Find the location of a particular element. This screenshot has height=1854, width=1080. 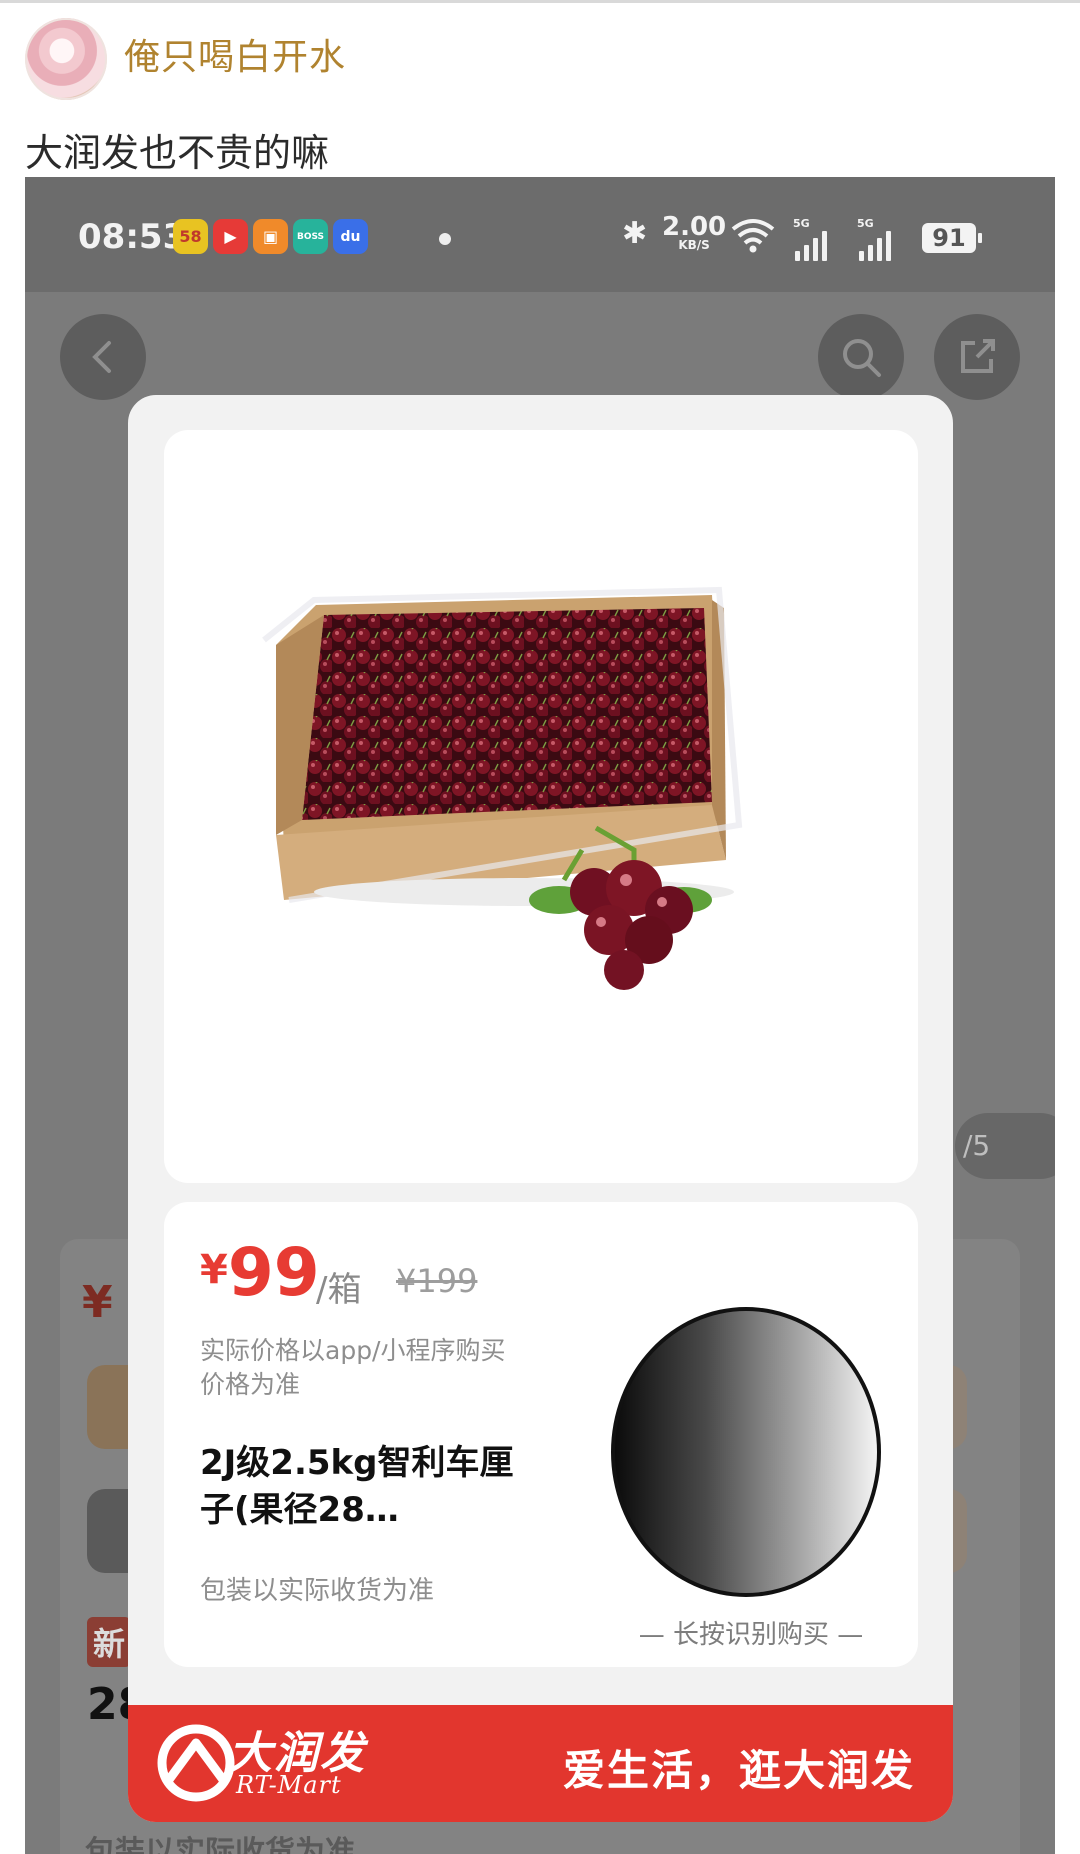

post-text: 大润发也不贵的嘛 is located at coordinates (177, 153).